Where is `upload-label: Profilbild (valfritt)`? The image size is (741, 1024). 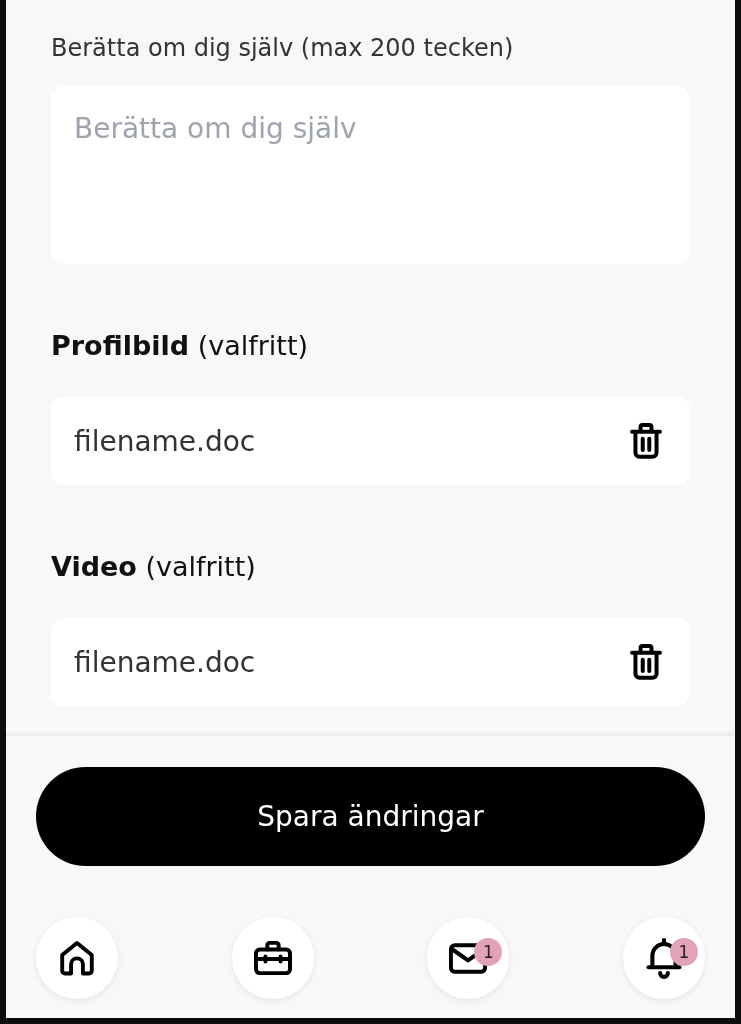 upload-label: Profilbild (valfritt) is located at coordinates (180, 346).